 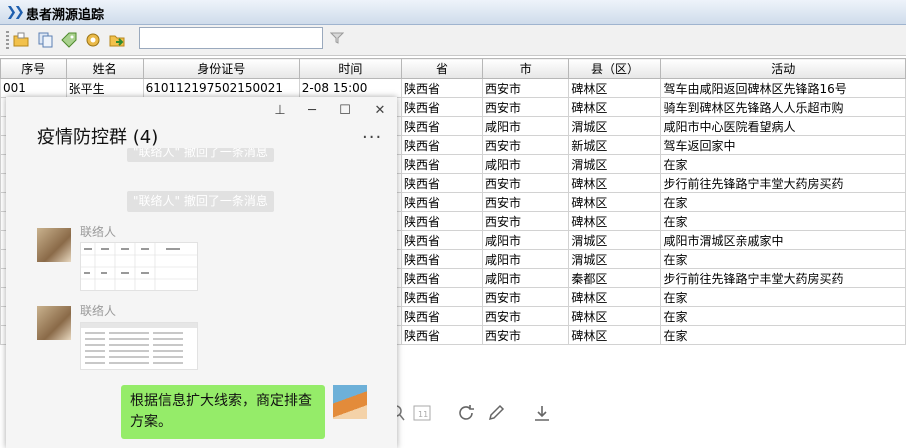 I want to click on maximize-icon: ☐, so click(x=345, y=111).